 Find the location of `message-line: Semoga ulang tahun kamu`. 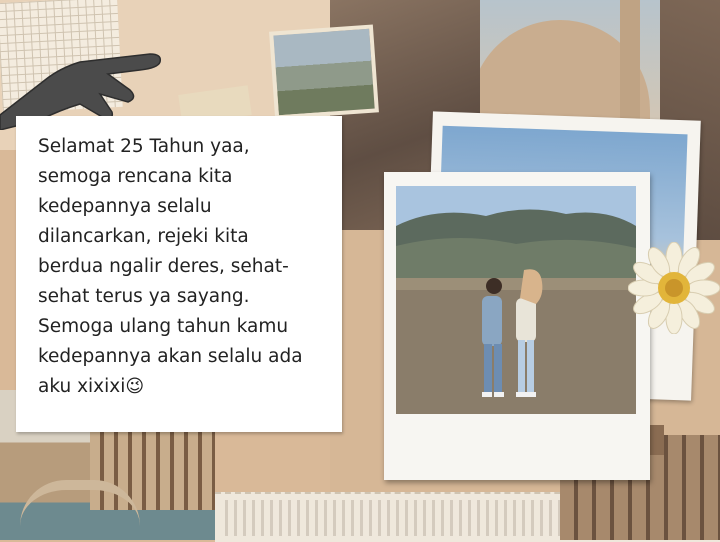

message-line: Semoga ulang tahun kamu is located at coordinates (163, 326).